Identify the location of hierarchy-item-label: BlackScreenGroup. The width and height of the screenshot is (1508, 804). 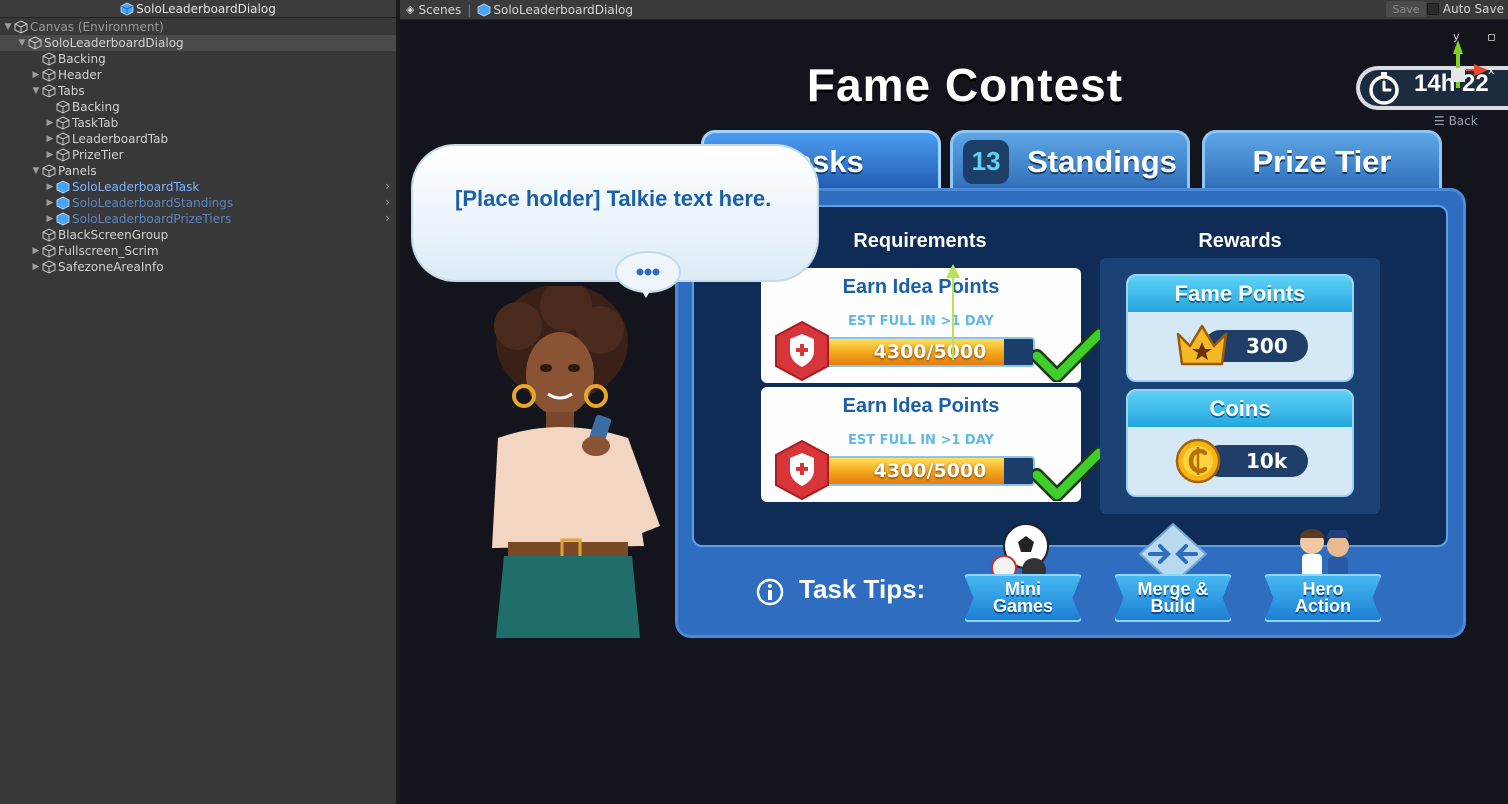
(113, 235).